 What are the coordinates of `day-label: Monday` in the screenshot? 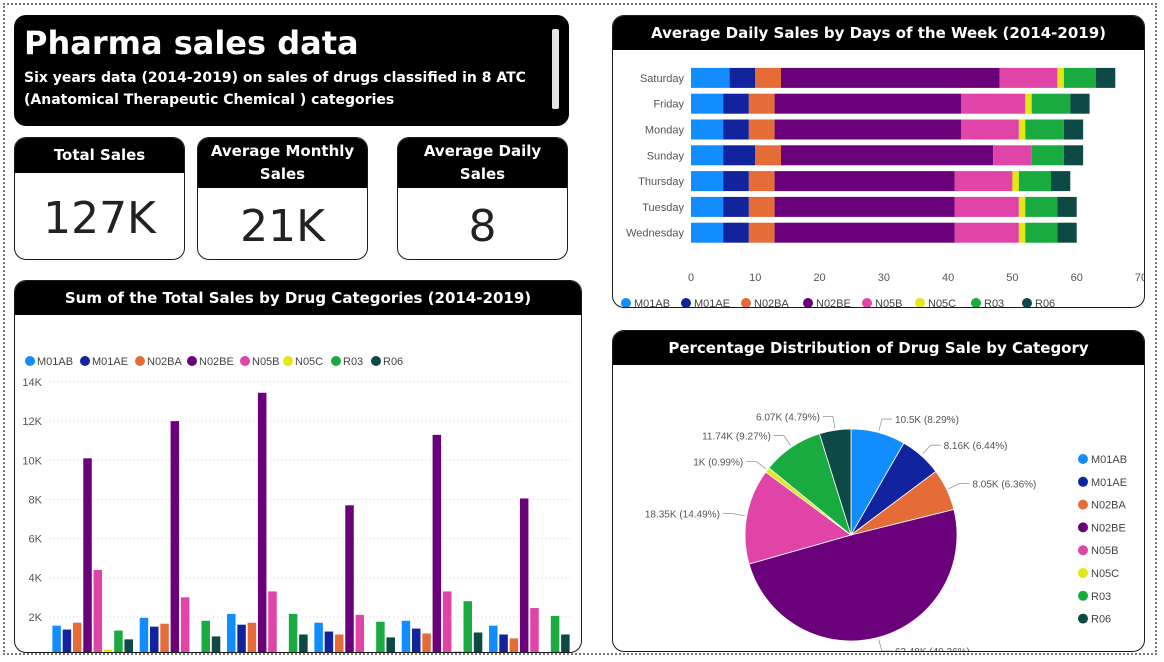 It's located at (665, 131).